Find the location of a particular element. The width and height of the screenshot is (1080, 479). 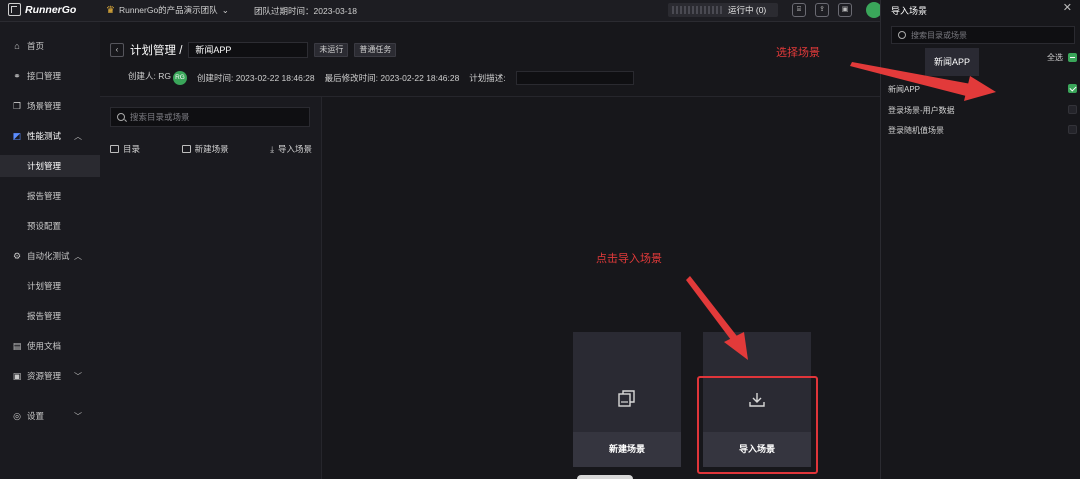

sidebar-item-auto-plan: 计划管理 is located at coordinates (50, 286).